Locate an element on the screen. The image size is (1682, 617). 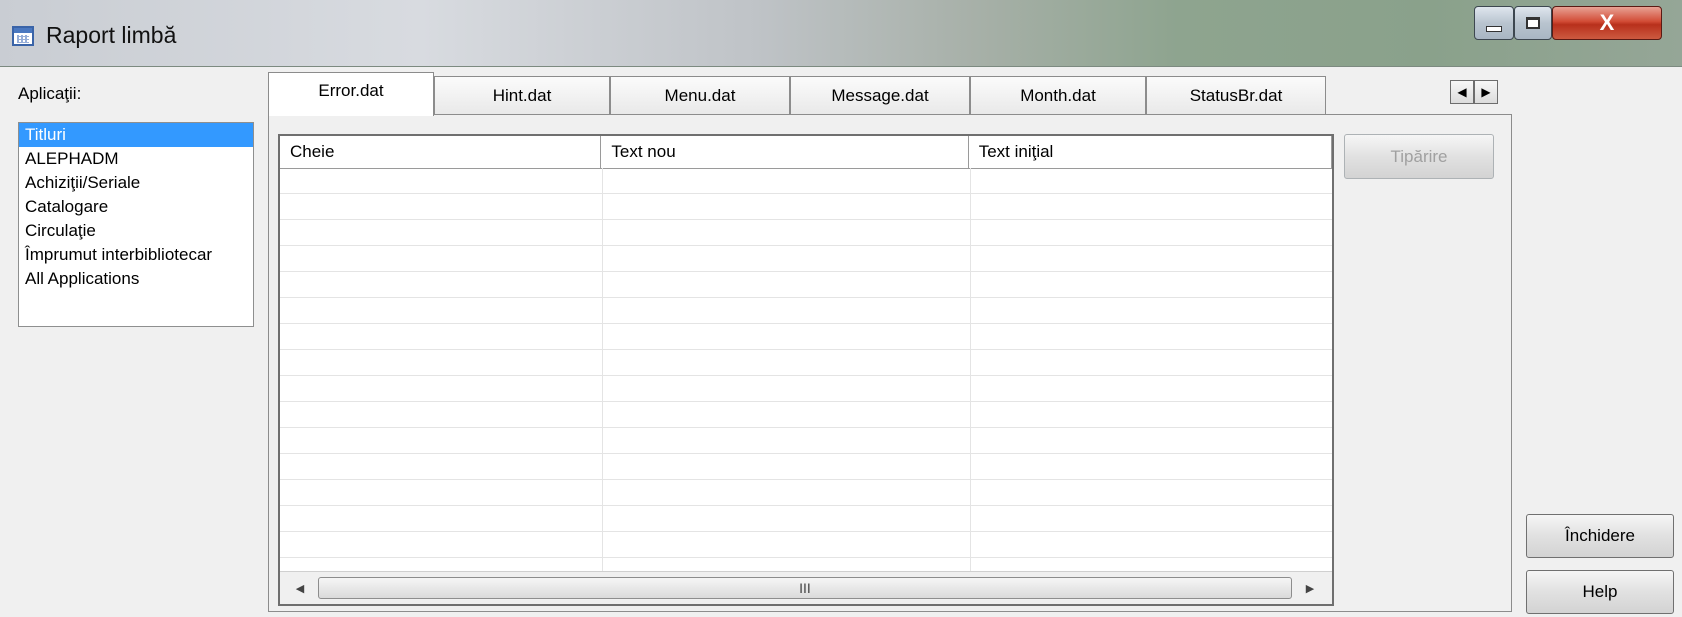
tab-scroll-right-button: ▶ is located at coordinates (1486, 92).